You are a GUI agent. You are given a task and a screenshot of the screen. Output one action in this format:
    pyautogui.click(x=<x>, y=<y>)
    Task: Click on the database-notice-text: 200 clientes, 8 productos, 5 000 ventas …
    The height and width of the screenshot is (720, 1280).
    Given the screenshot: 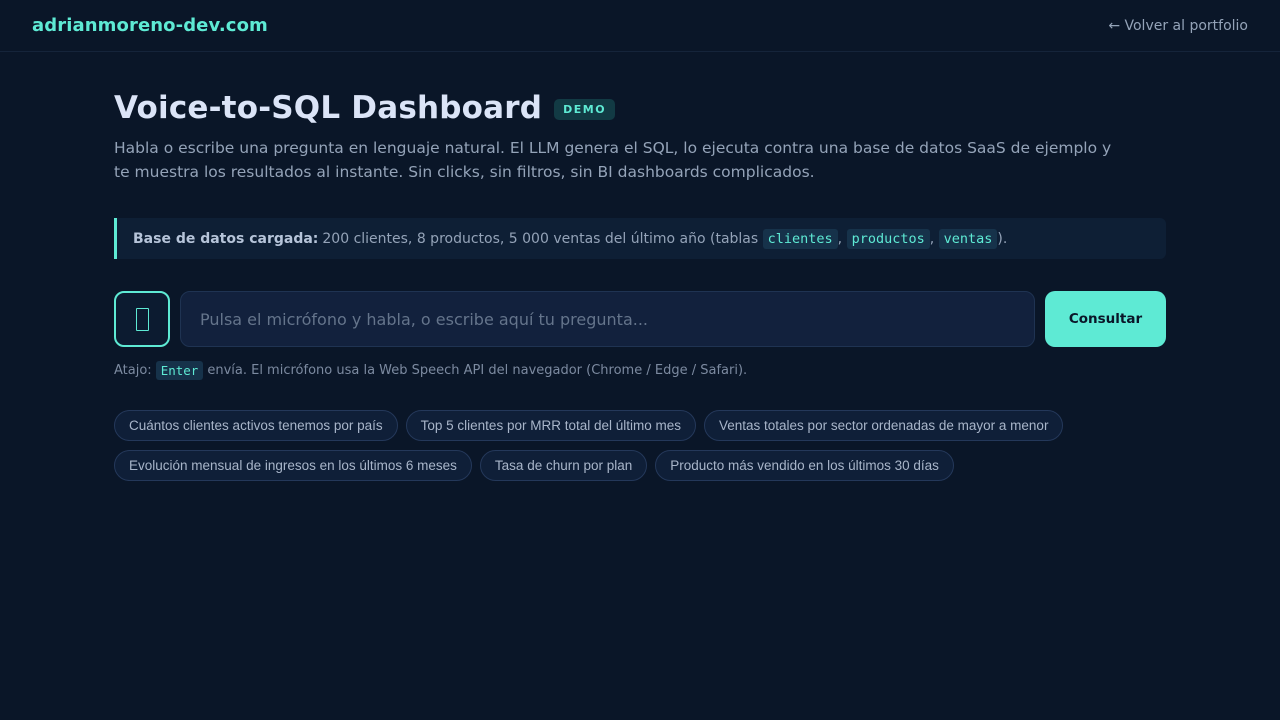 What is the action you would take?
    pyautogui.click(x=540, y=238)
    